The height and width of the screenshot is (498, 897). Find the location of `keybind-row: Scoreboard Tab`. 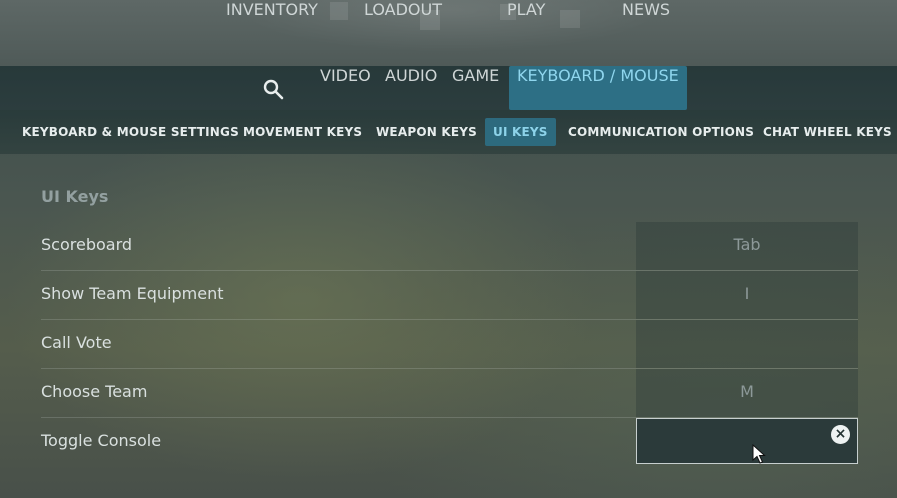

keybind-row: Scoreboard Tab is located at coordinates (449, 246).